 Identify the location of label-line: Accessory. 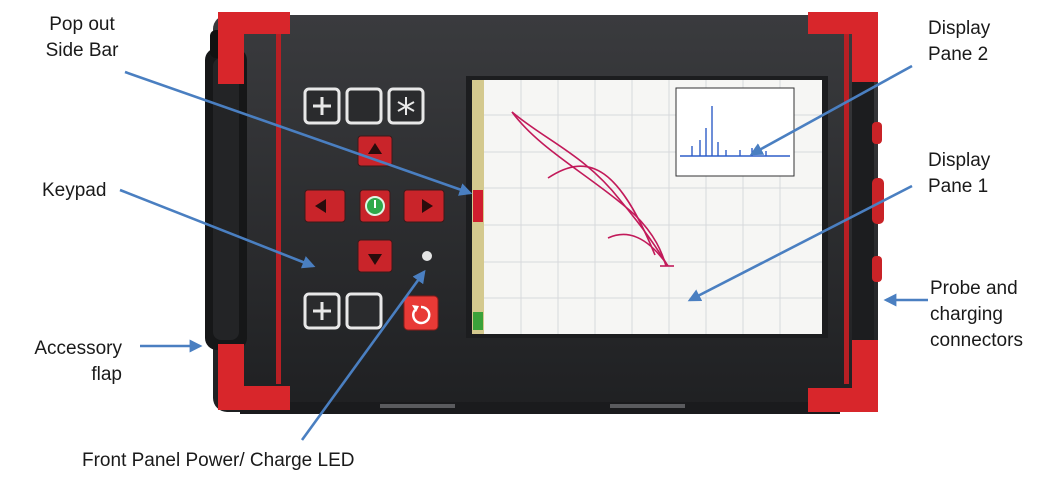
(78, 348).